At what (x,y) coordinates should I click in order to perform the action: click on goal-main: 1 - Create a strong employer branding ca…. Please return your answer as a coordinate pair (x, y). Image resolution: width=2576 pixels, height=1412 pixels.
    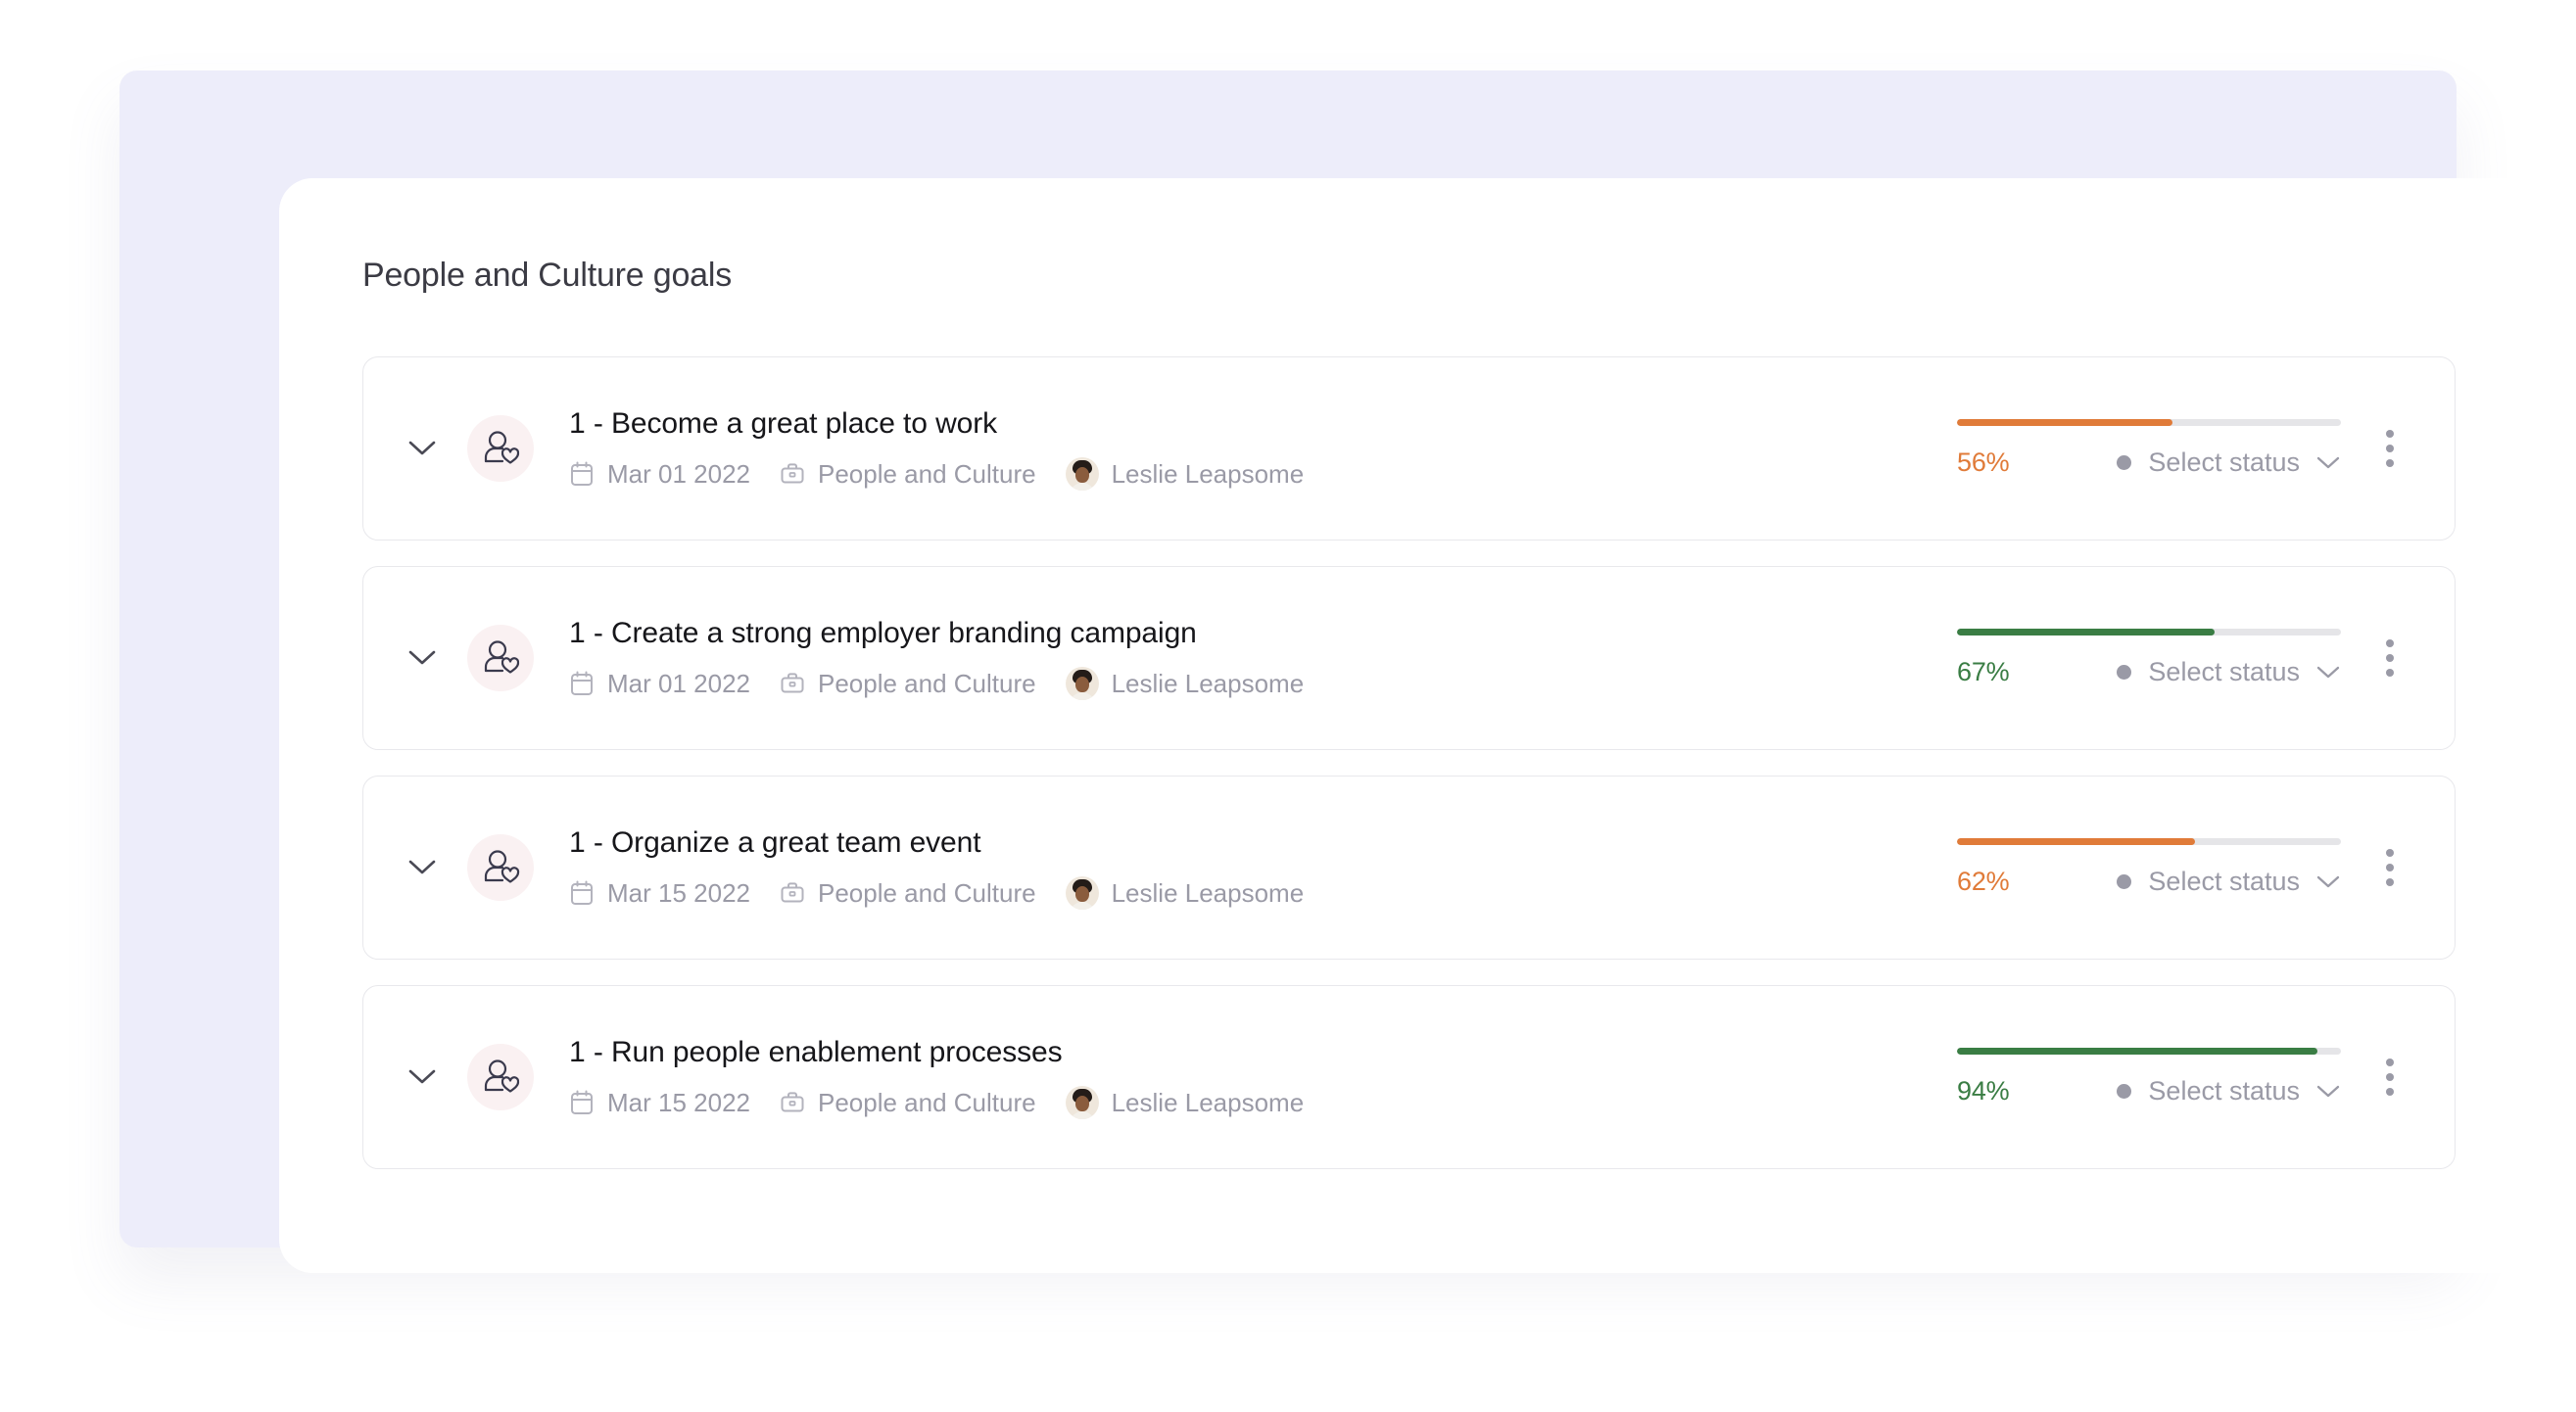
    Looking at the image, I should click on (1245, 659).